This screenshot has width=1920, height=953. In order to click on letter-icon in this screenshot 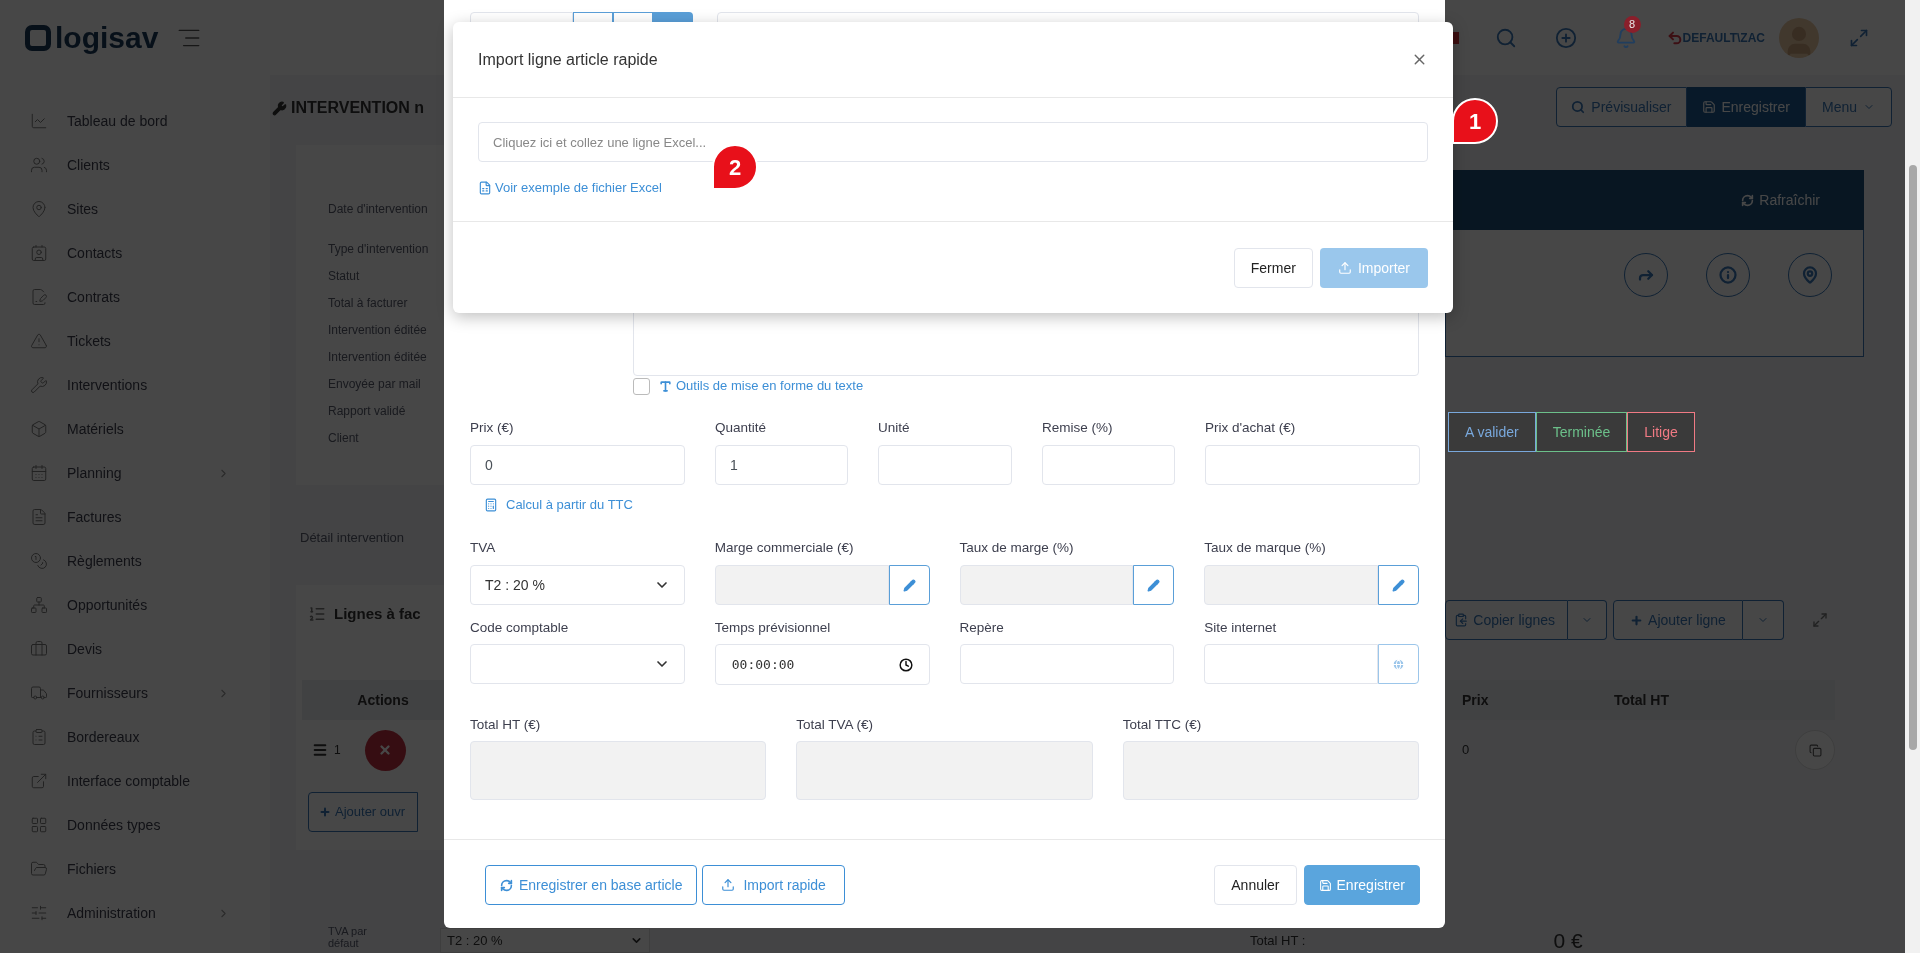, I will do `click(665, 386)`.